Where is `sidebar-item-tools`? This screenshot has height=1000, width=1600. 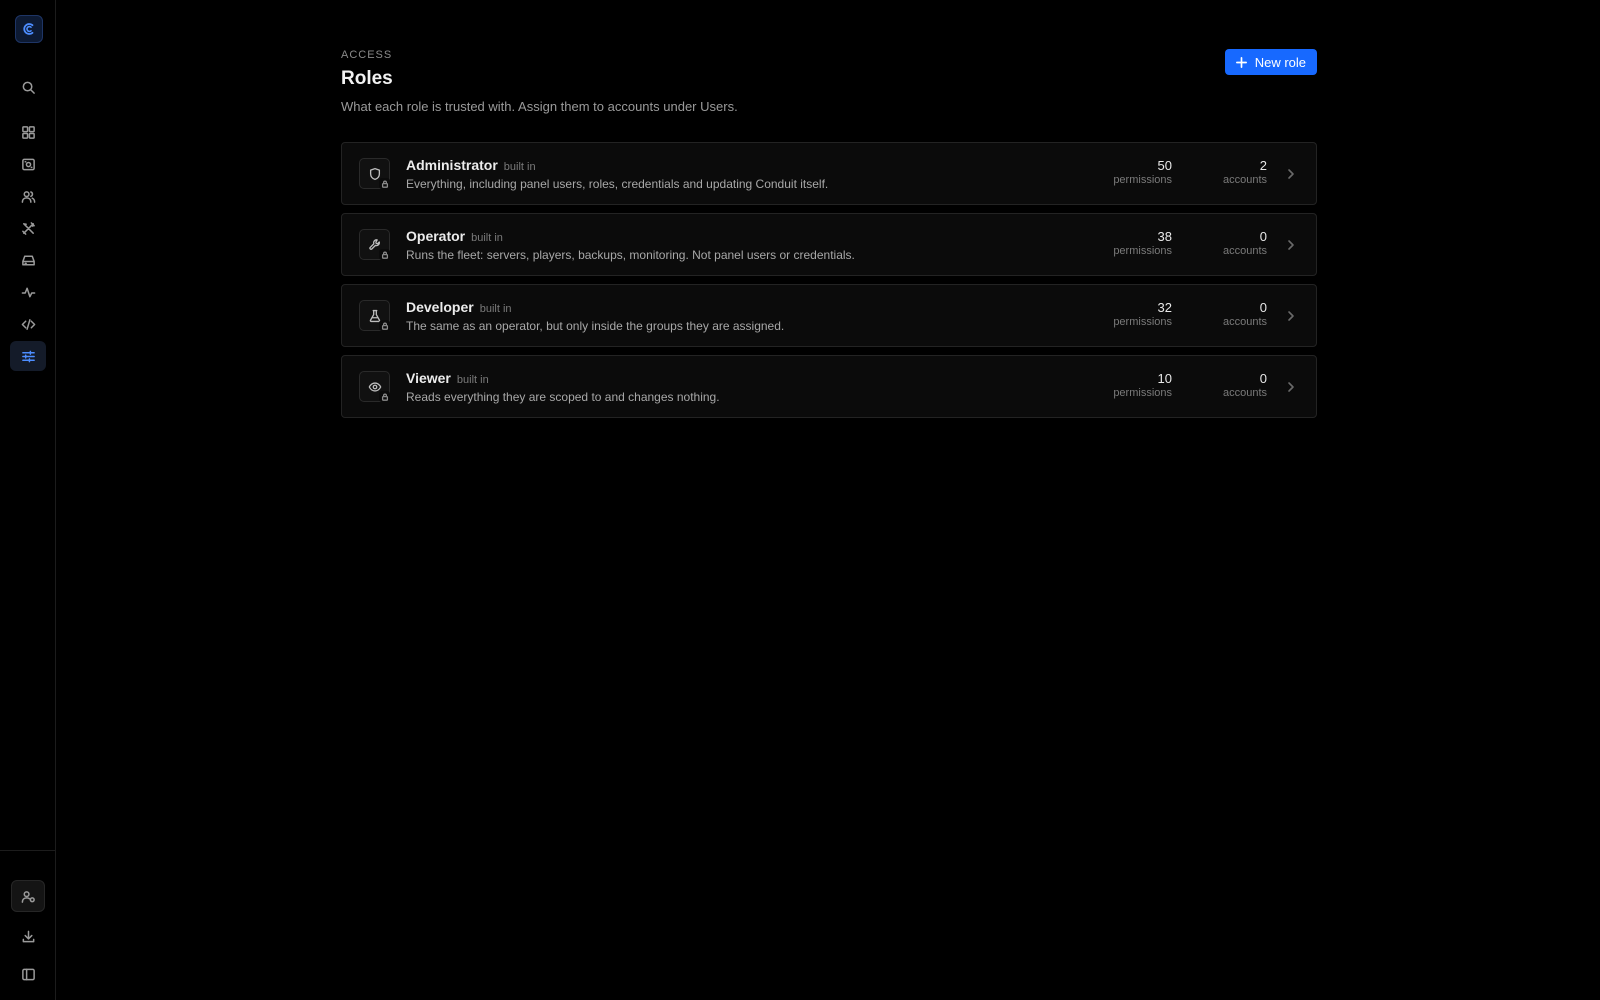 sidebar-item-tools is located at coordinates (28, 228).